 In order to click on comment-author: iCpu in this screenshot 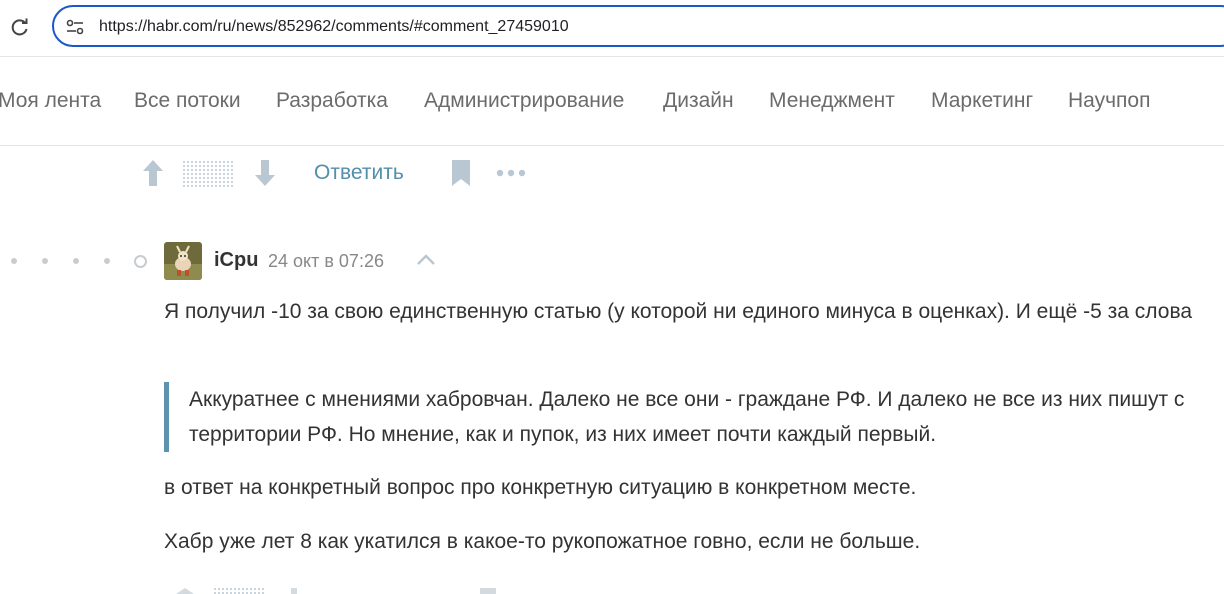, I will do `click(236, 260)`.